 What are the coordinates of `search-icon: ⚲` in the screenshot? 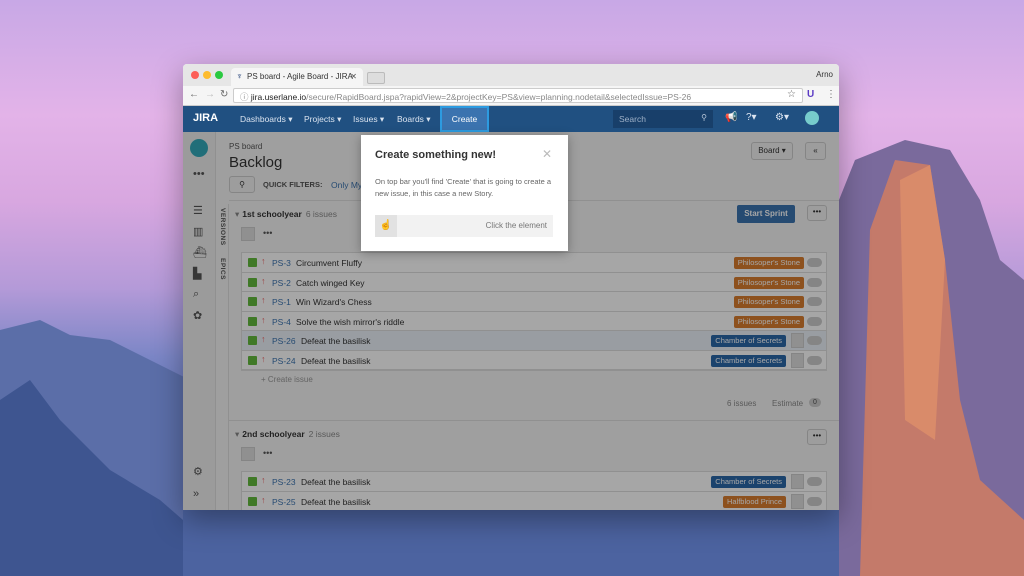 It's located at (704, 117).